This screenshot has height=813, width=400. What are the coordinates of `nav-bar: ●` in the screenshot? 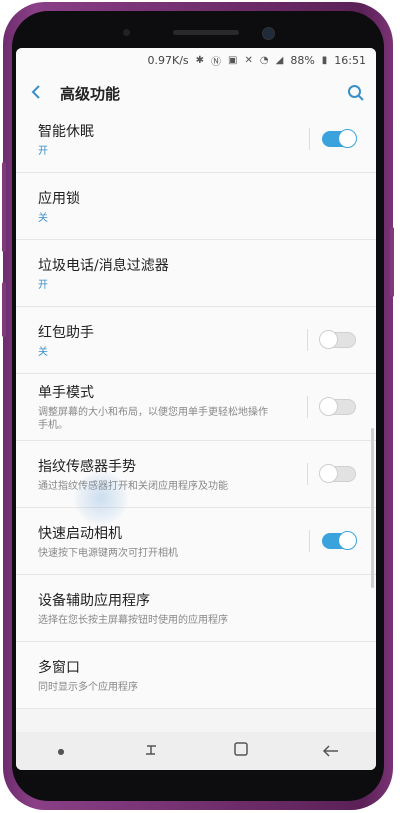 It's located at (196, 751).